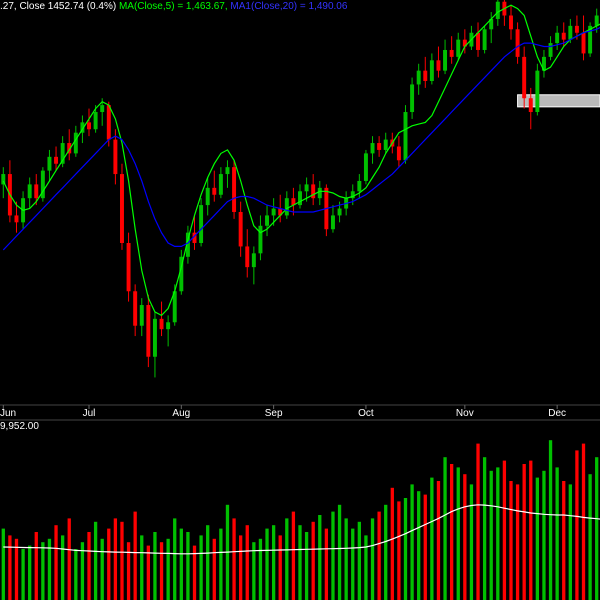  I want to click on x-tick-label: Jun, so click(8, 413).